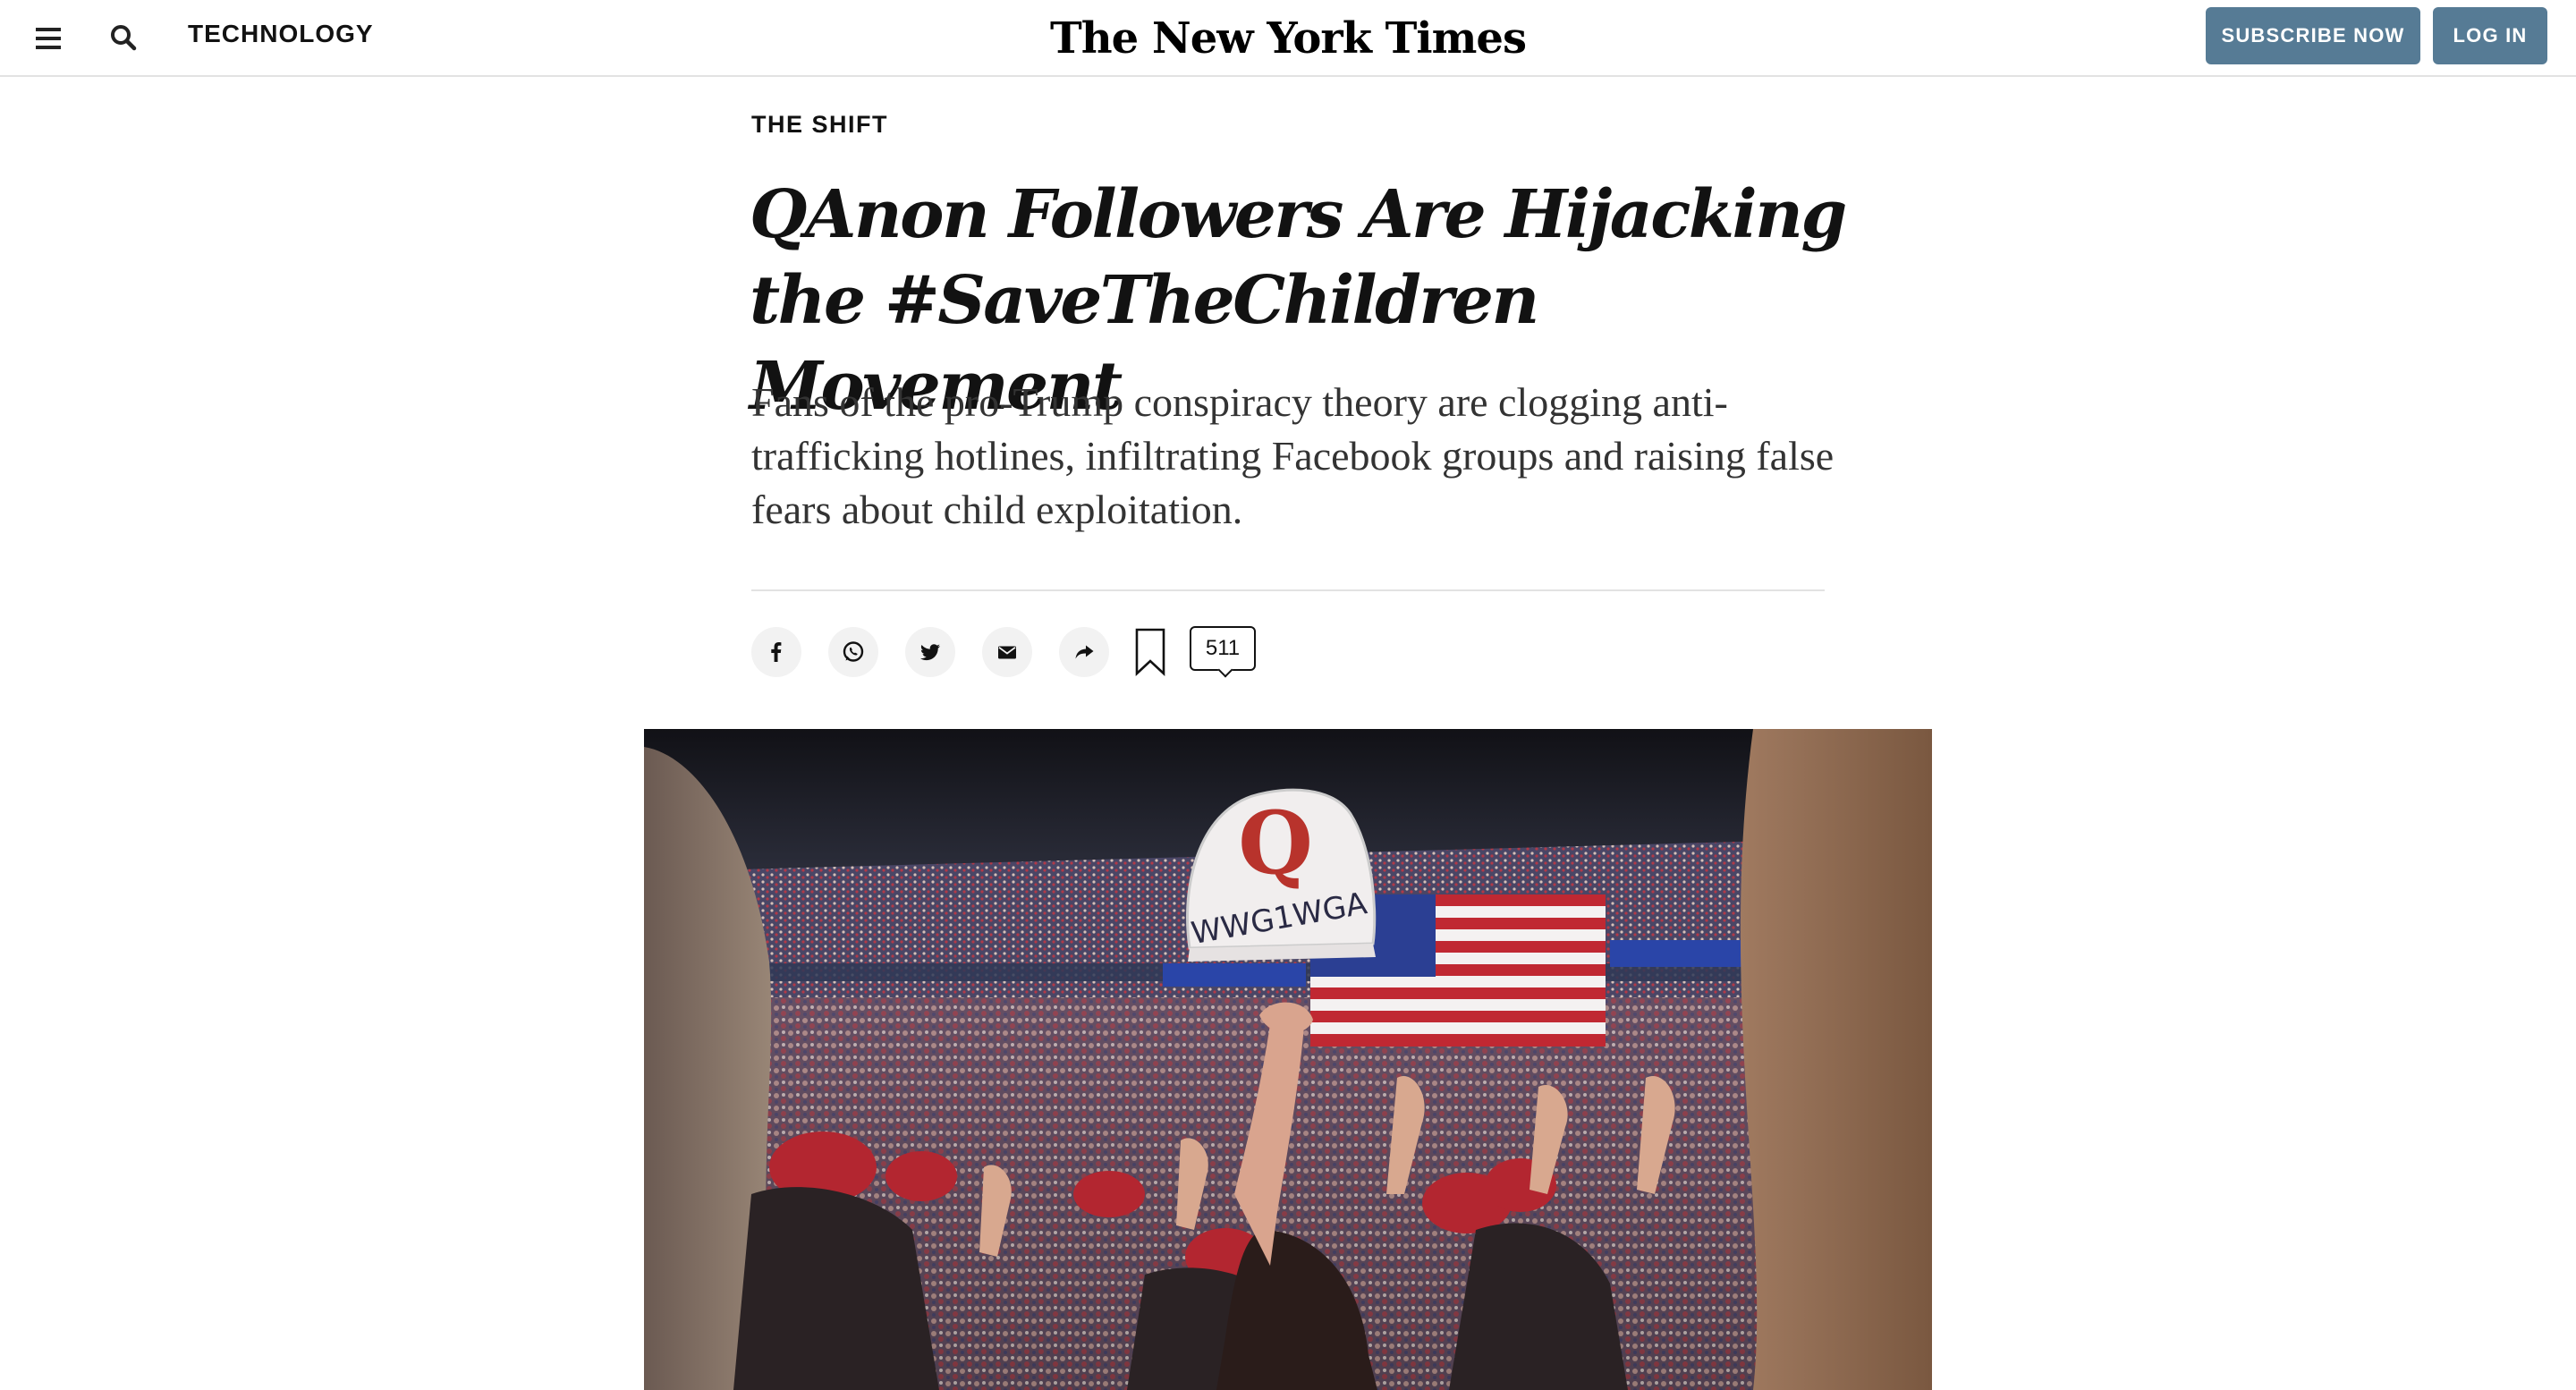 The image size is (2576, 1390). I want to click on facebook-icon, so click(776, 652).